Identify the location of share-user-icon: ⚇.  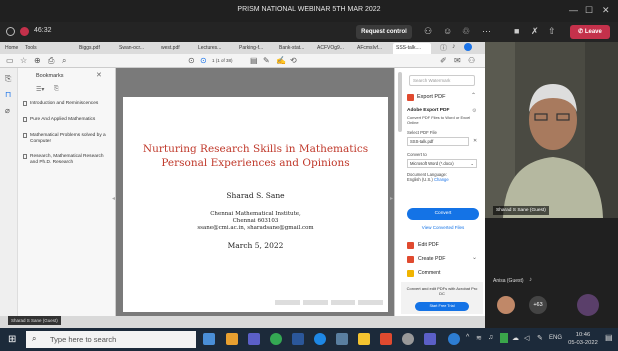
(471, 60).